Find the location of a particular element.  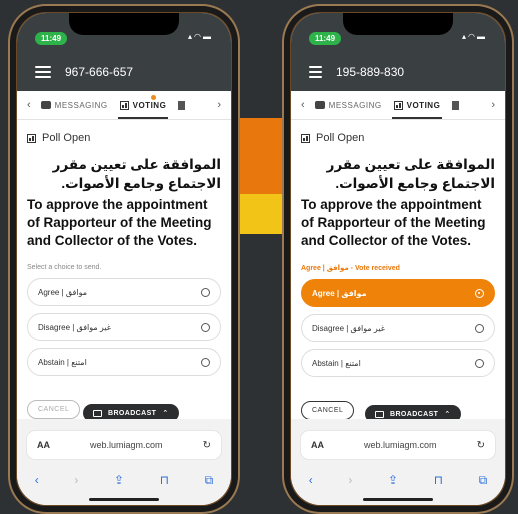

phone-number: 195-889-830 is located at coordinates (370, 72).